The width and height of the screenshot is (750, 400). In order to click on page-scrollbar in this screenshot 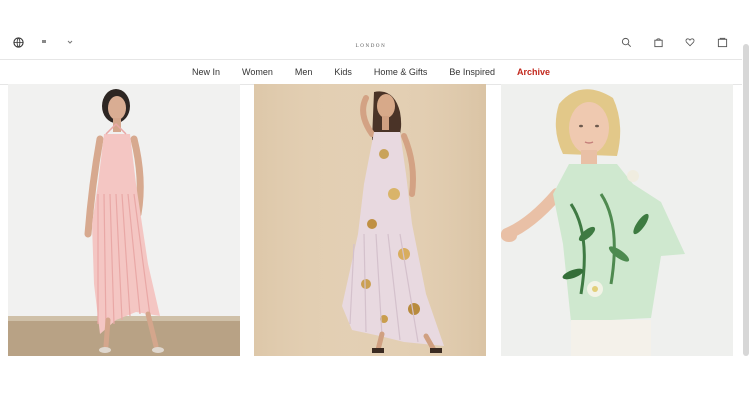, I will do `click(746, 178)`.